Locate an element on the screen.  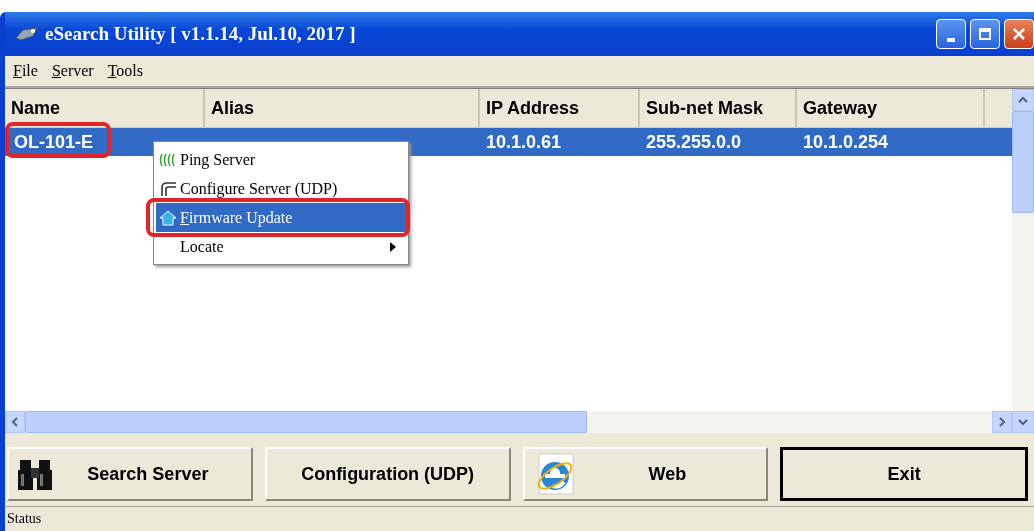
scroll-up-button is located at coordinates (1023, 100).